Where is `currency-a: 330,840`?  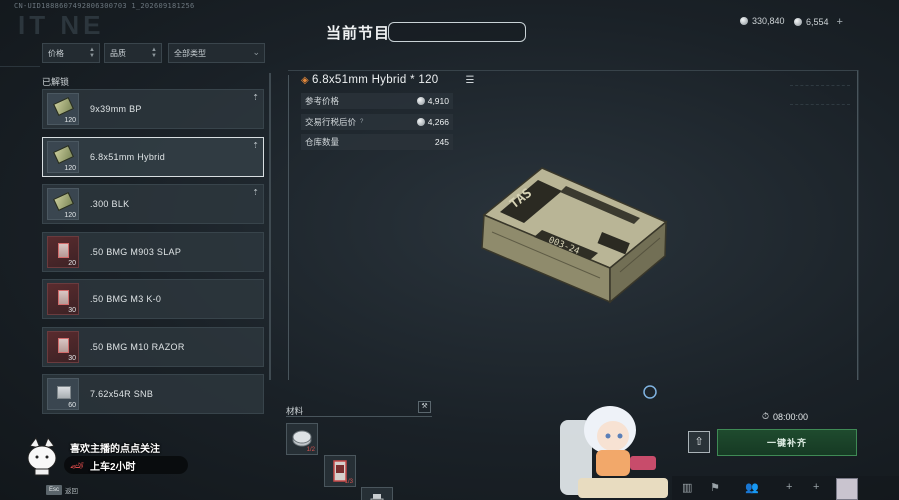
currency-a: 330,840 is located at coordinates (762, 21).